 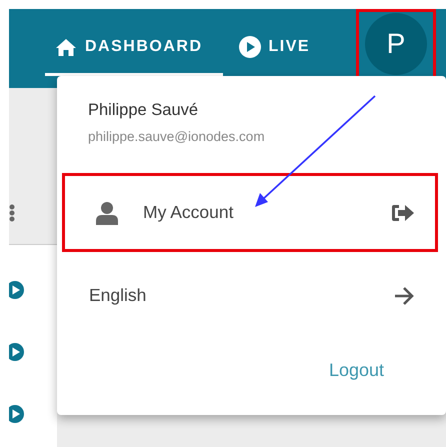 What do you see at coordinates (403, 212) in the screenshot?
I see `exit-icon` at bounding box center [403, 212].